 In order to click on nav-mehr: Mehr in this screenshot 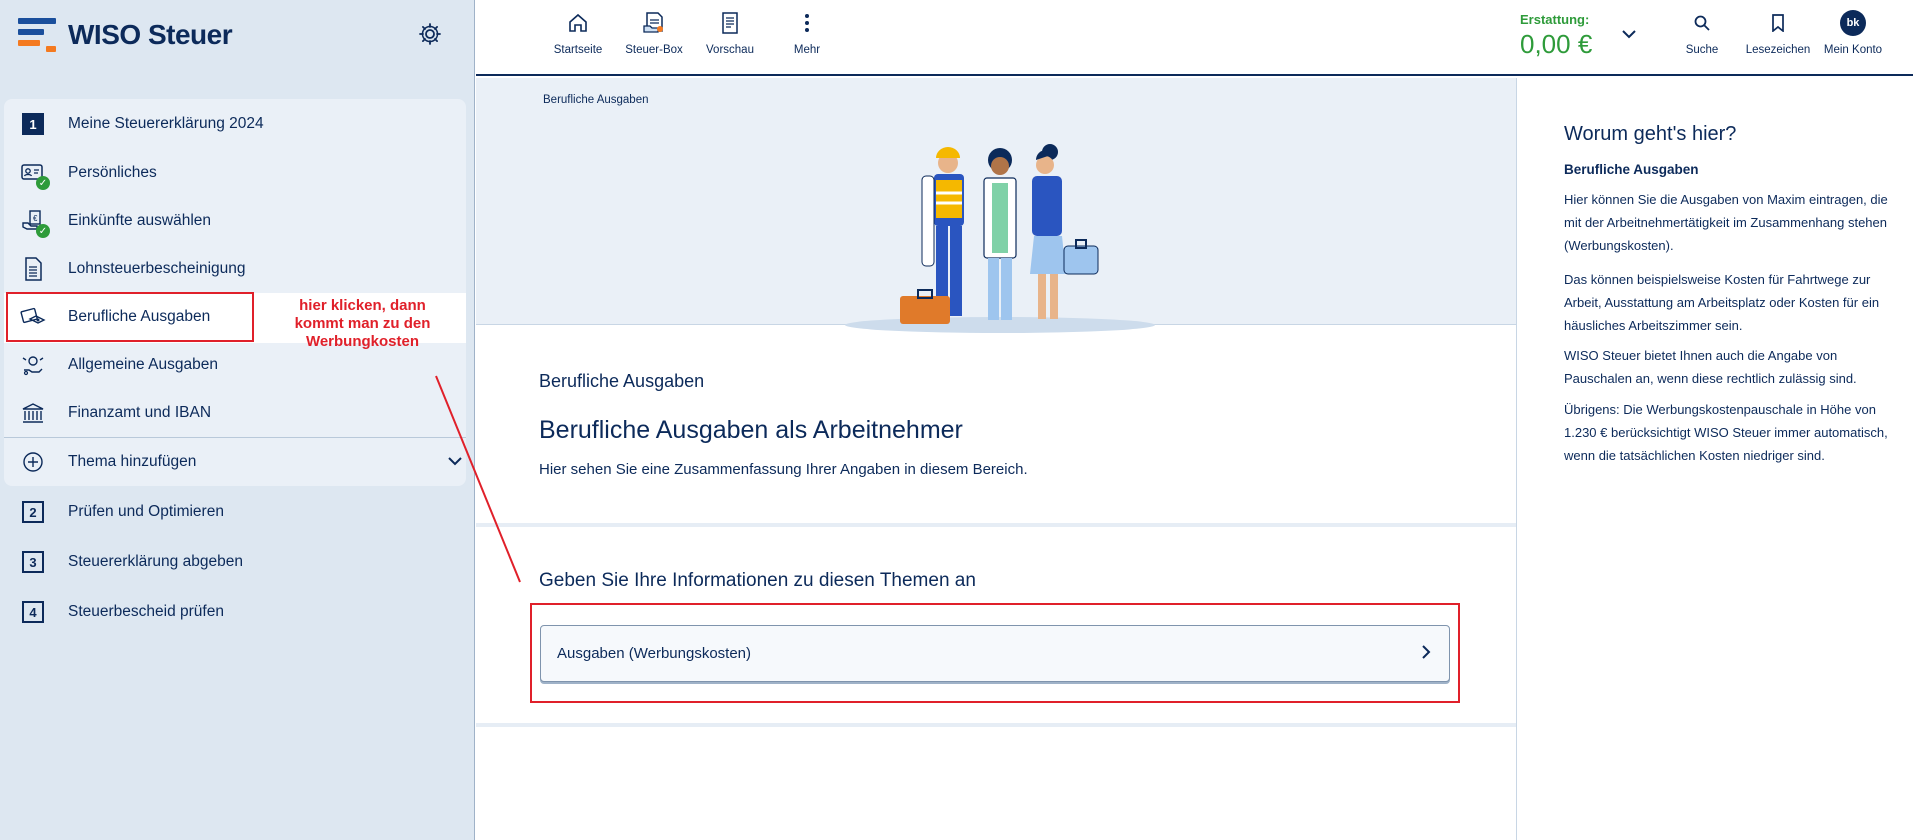, I will do `click(807, 33)`.